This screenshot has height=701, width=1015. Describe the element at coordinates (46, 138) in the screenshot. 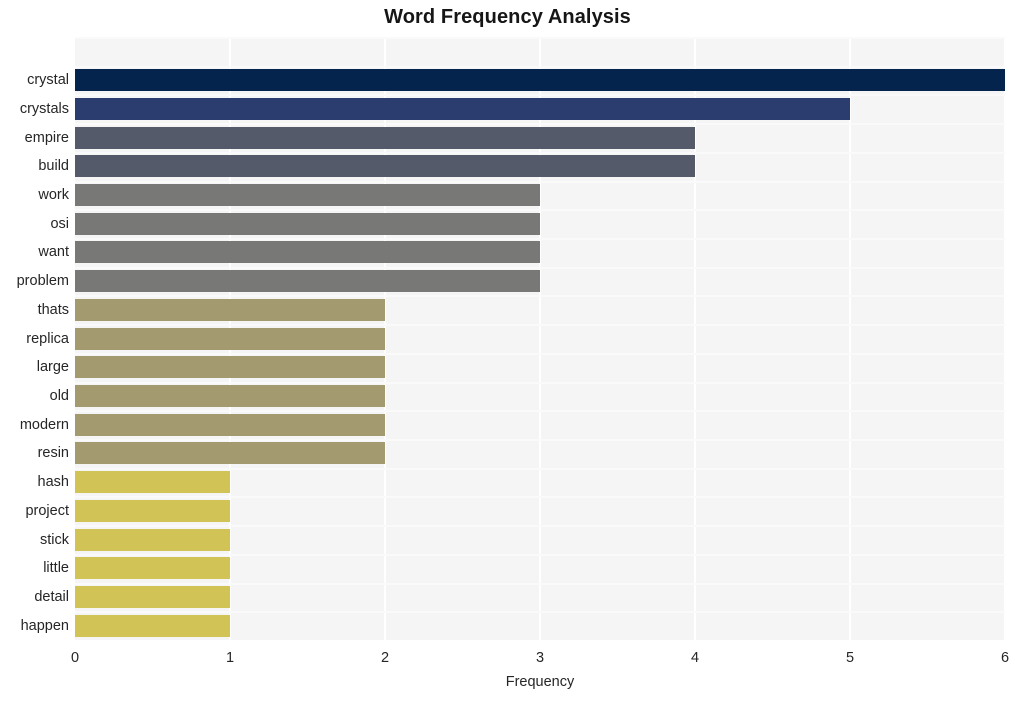

I see `y-tick-label-empire: empire` at that location.